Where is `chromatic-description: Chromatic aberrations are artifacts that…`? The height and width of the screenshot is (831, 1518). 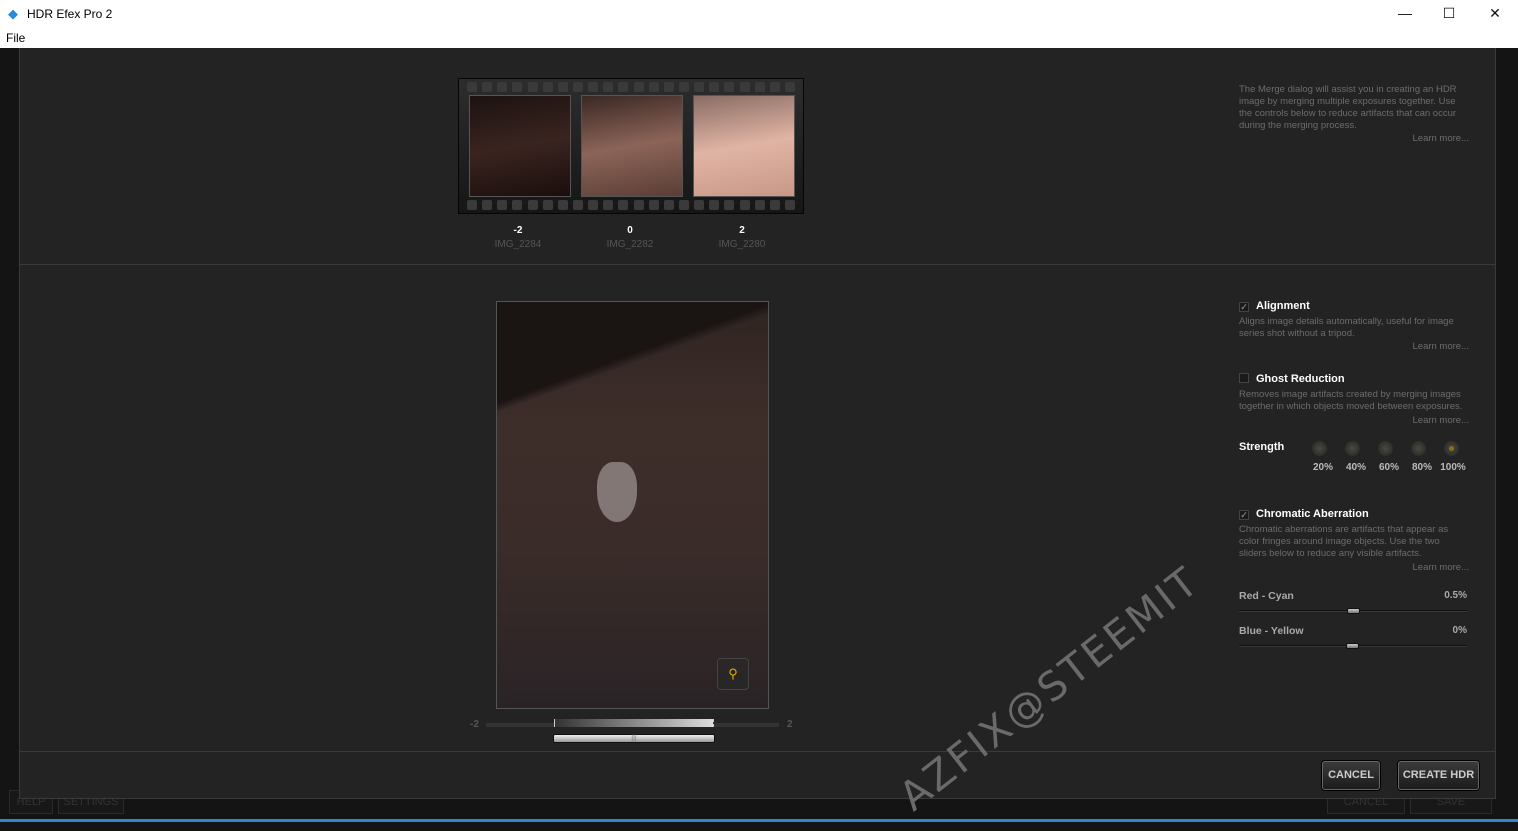
chromatic-description: Chromatic aberrations are artifacts that… is located at coordinates (1344, 541).